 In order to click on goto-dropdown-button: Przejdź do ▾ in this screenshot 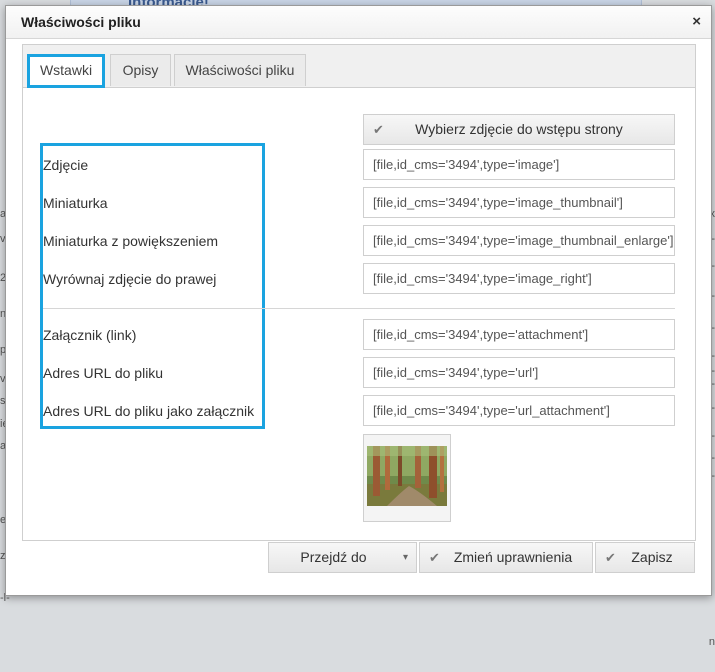, I will do `click(342, 557)`.